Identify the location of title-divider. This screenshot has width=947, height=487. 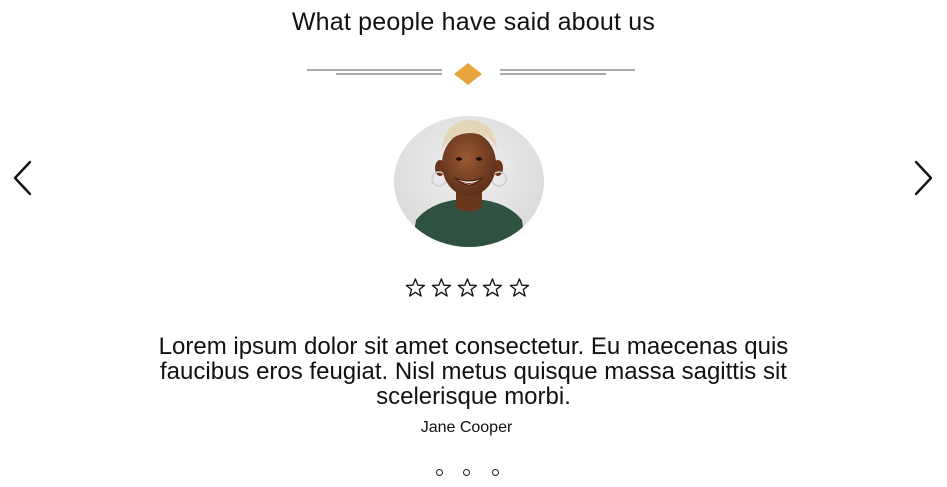
(471, 74).